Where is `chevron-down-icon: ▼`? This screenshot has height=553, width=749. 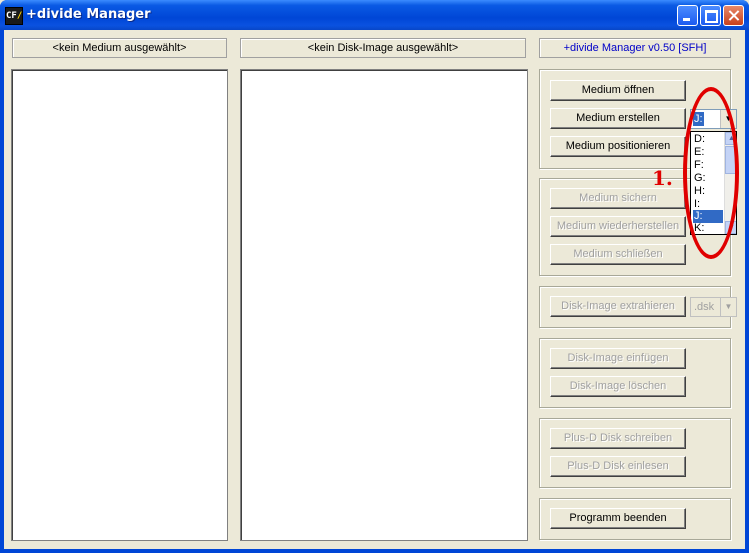 chevron-down-icon: ▼ is located at coordinates (728, 307).